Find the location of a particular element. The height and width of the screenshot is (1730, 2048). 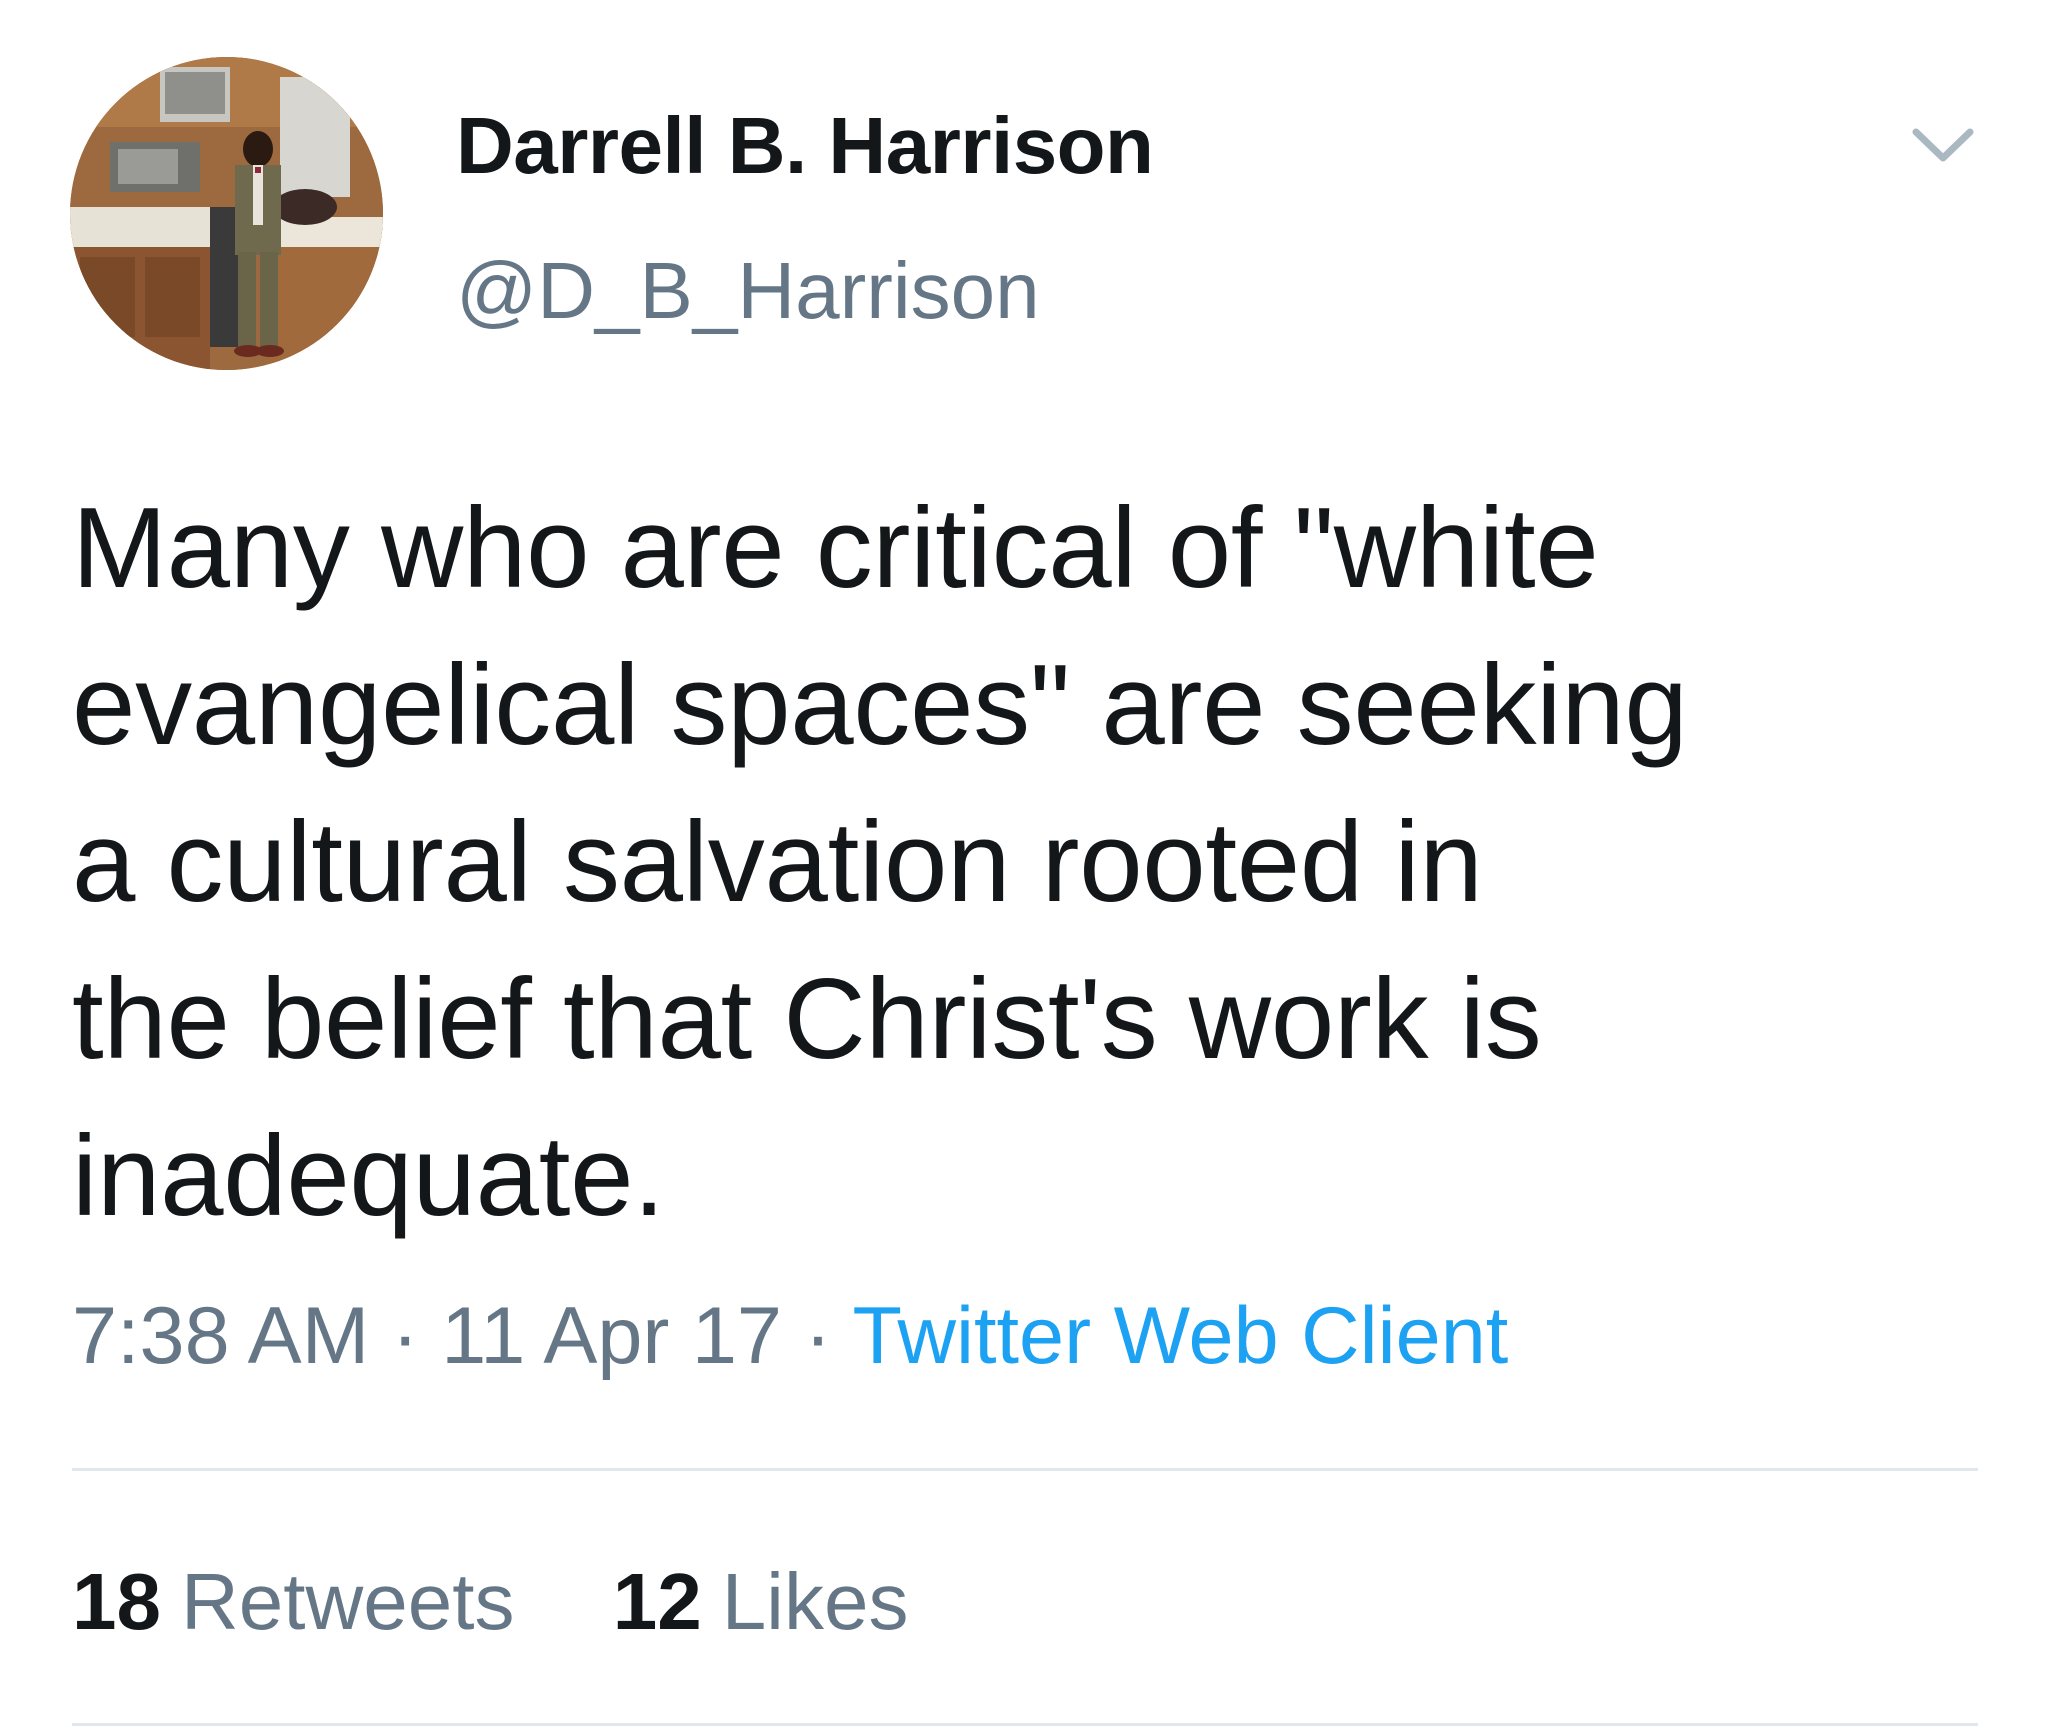

tweet-text-line: evangelical spaces" are seeking is located at coordinates (880, 705).